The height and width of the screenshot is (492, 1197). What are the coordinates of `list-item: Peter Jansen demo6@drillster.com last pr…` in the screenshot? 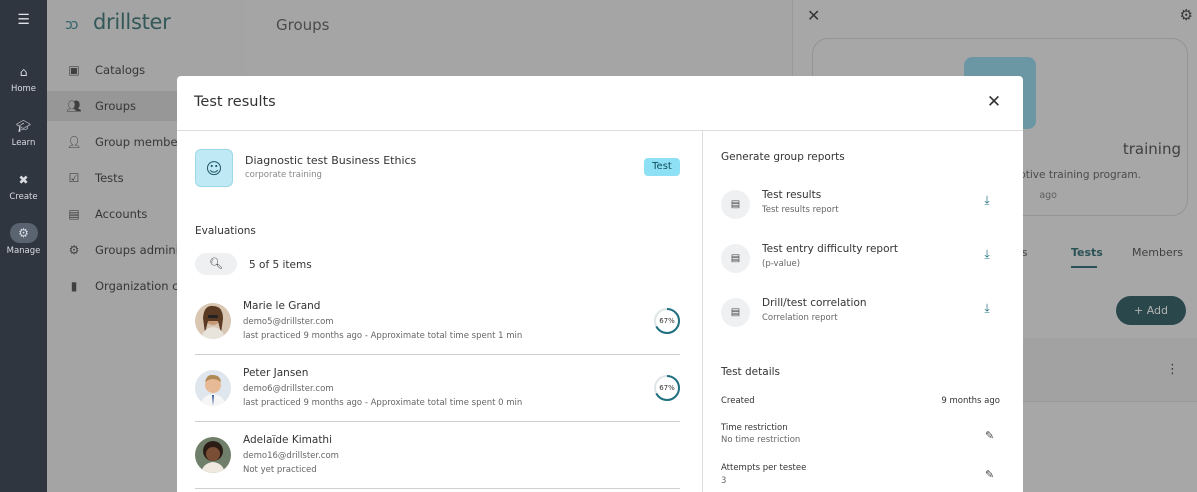 It's located at (437, 388).